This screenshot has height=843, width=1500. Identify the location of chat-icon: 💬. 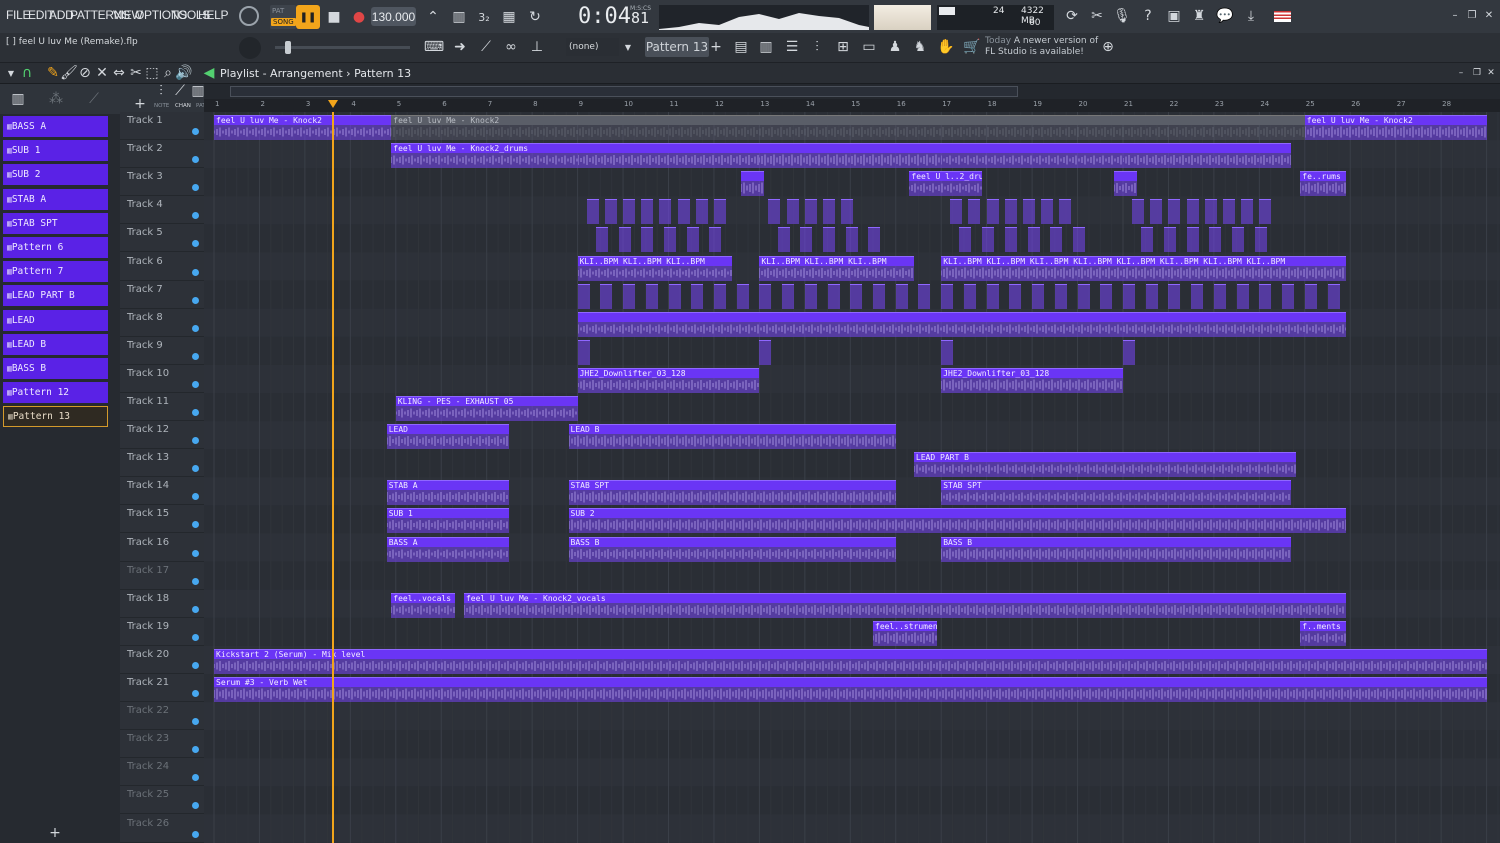
(1225, 16).